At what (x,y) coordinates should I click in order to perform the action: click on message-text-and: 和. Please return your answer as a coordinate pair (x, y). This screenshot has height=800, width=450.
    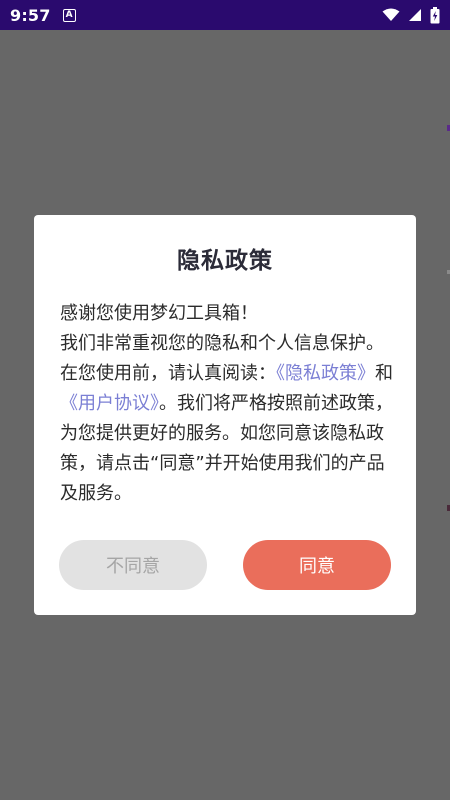
    Looking at the image, I should click on (384, 373).